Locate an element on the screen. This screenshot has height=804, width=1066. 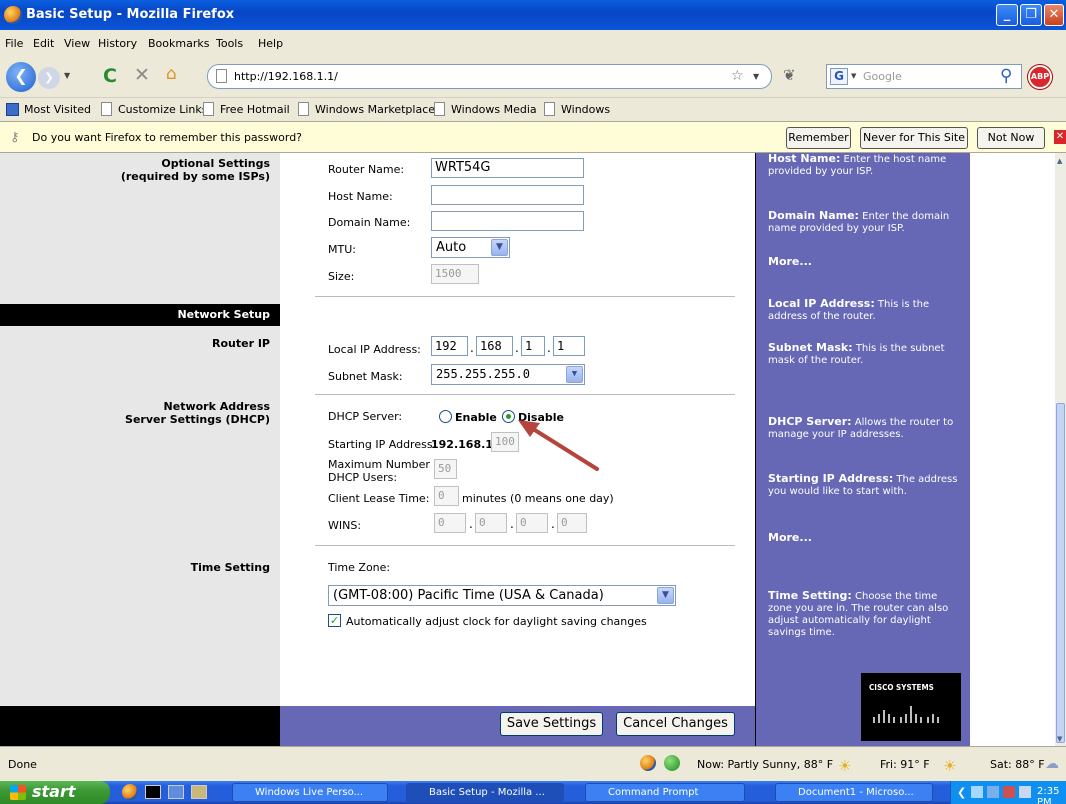
bookmark-customize-links: Customize Links is located at coordinates (163, 109).